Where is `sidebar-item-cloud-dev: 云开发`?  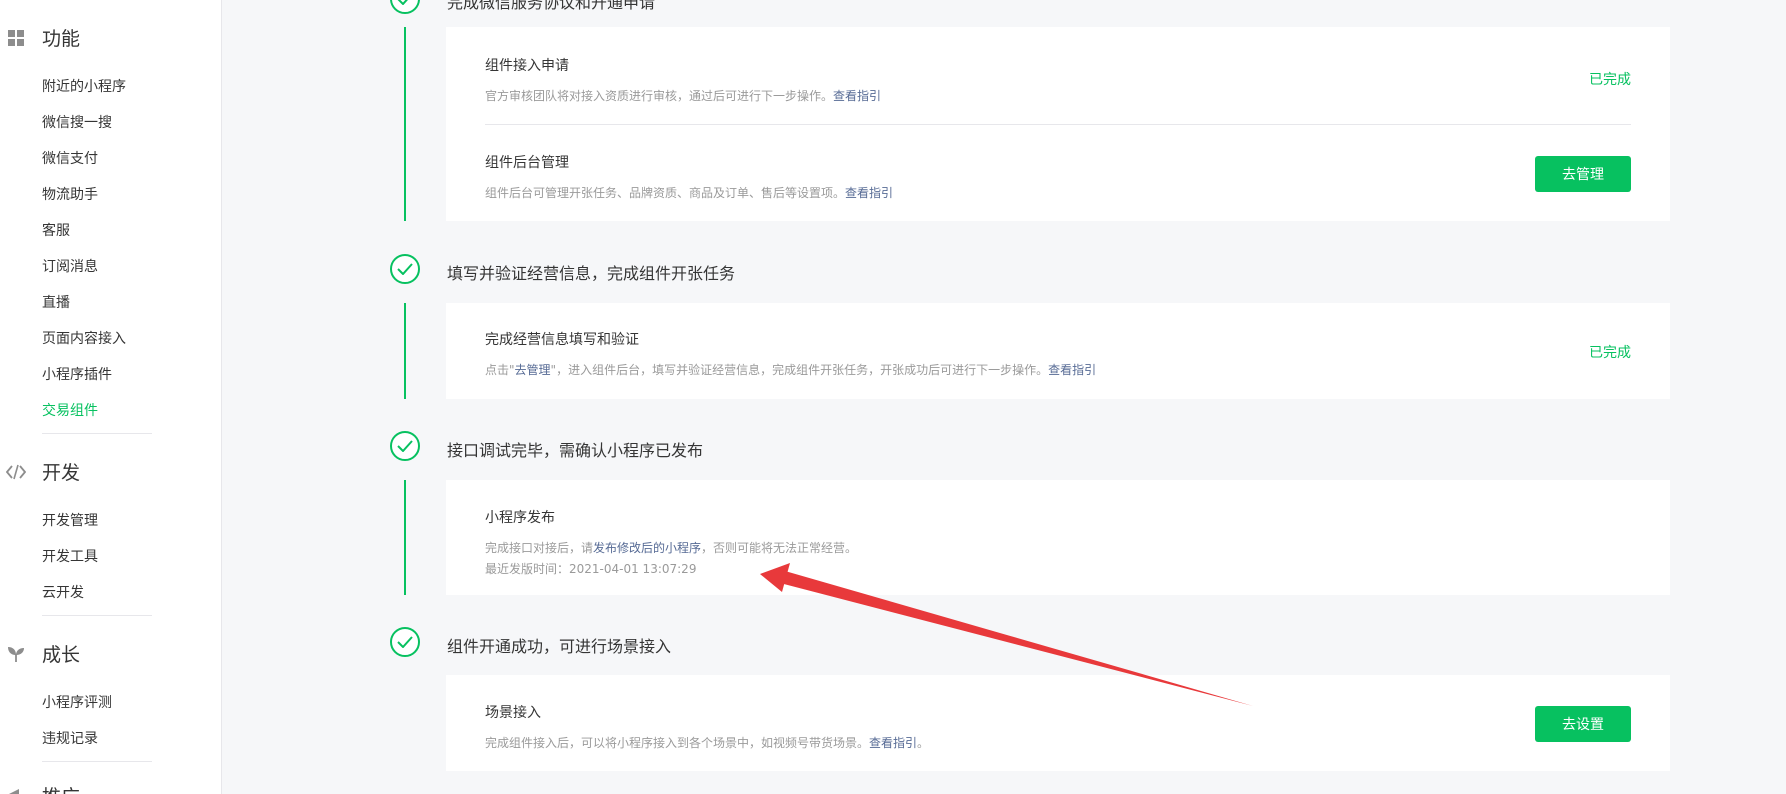
sidebar-item-cloud-dev: 云开发 is located at coordinates (63, 592).